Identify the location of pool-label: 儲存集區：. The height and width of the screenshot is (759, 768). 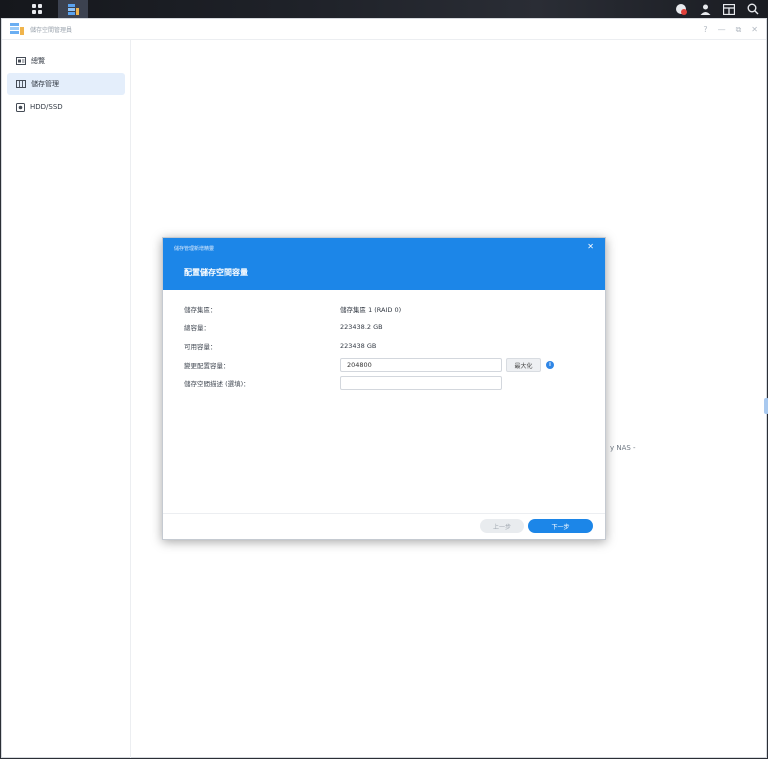
(200, 310).